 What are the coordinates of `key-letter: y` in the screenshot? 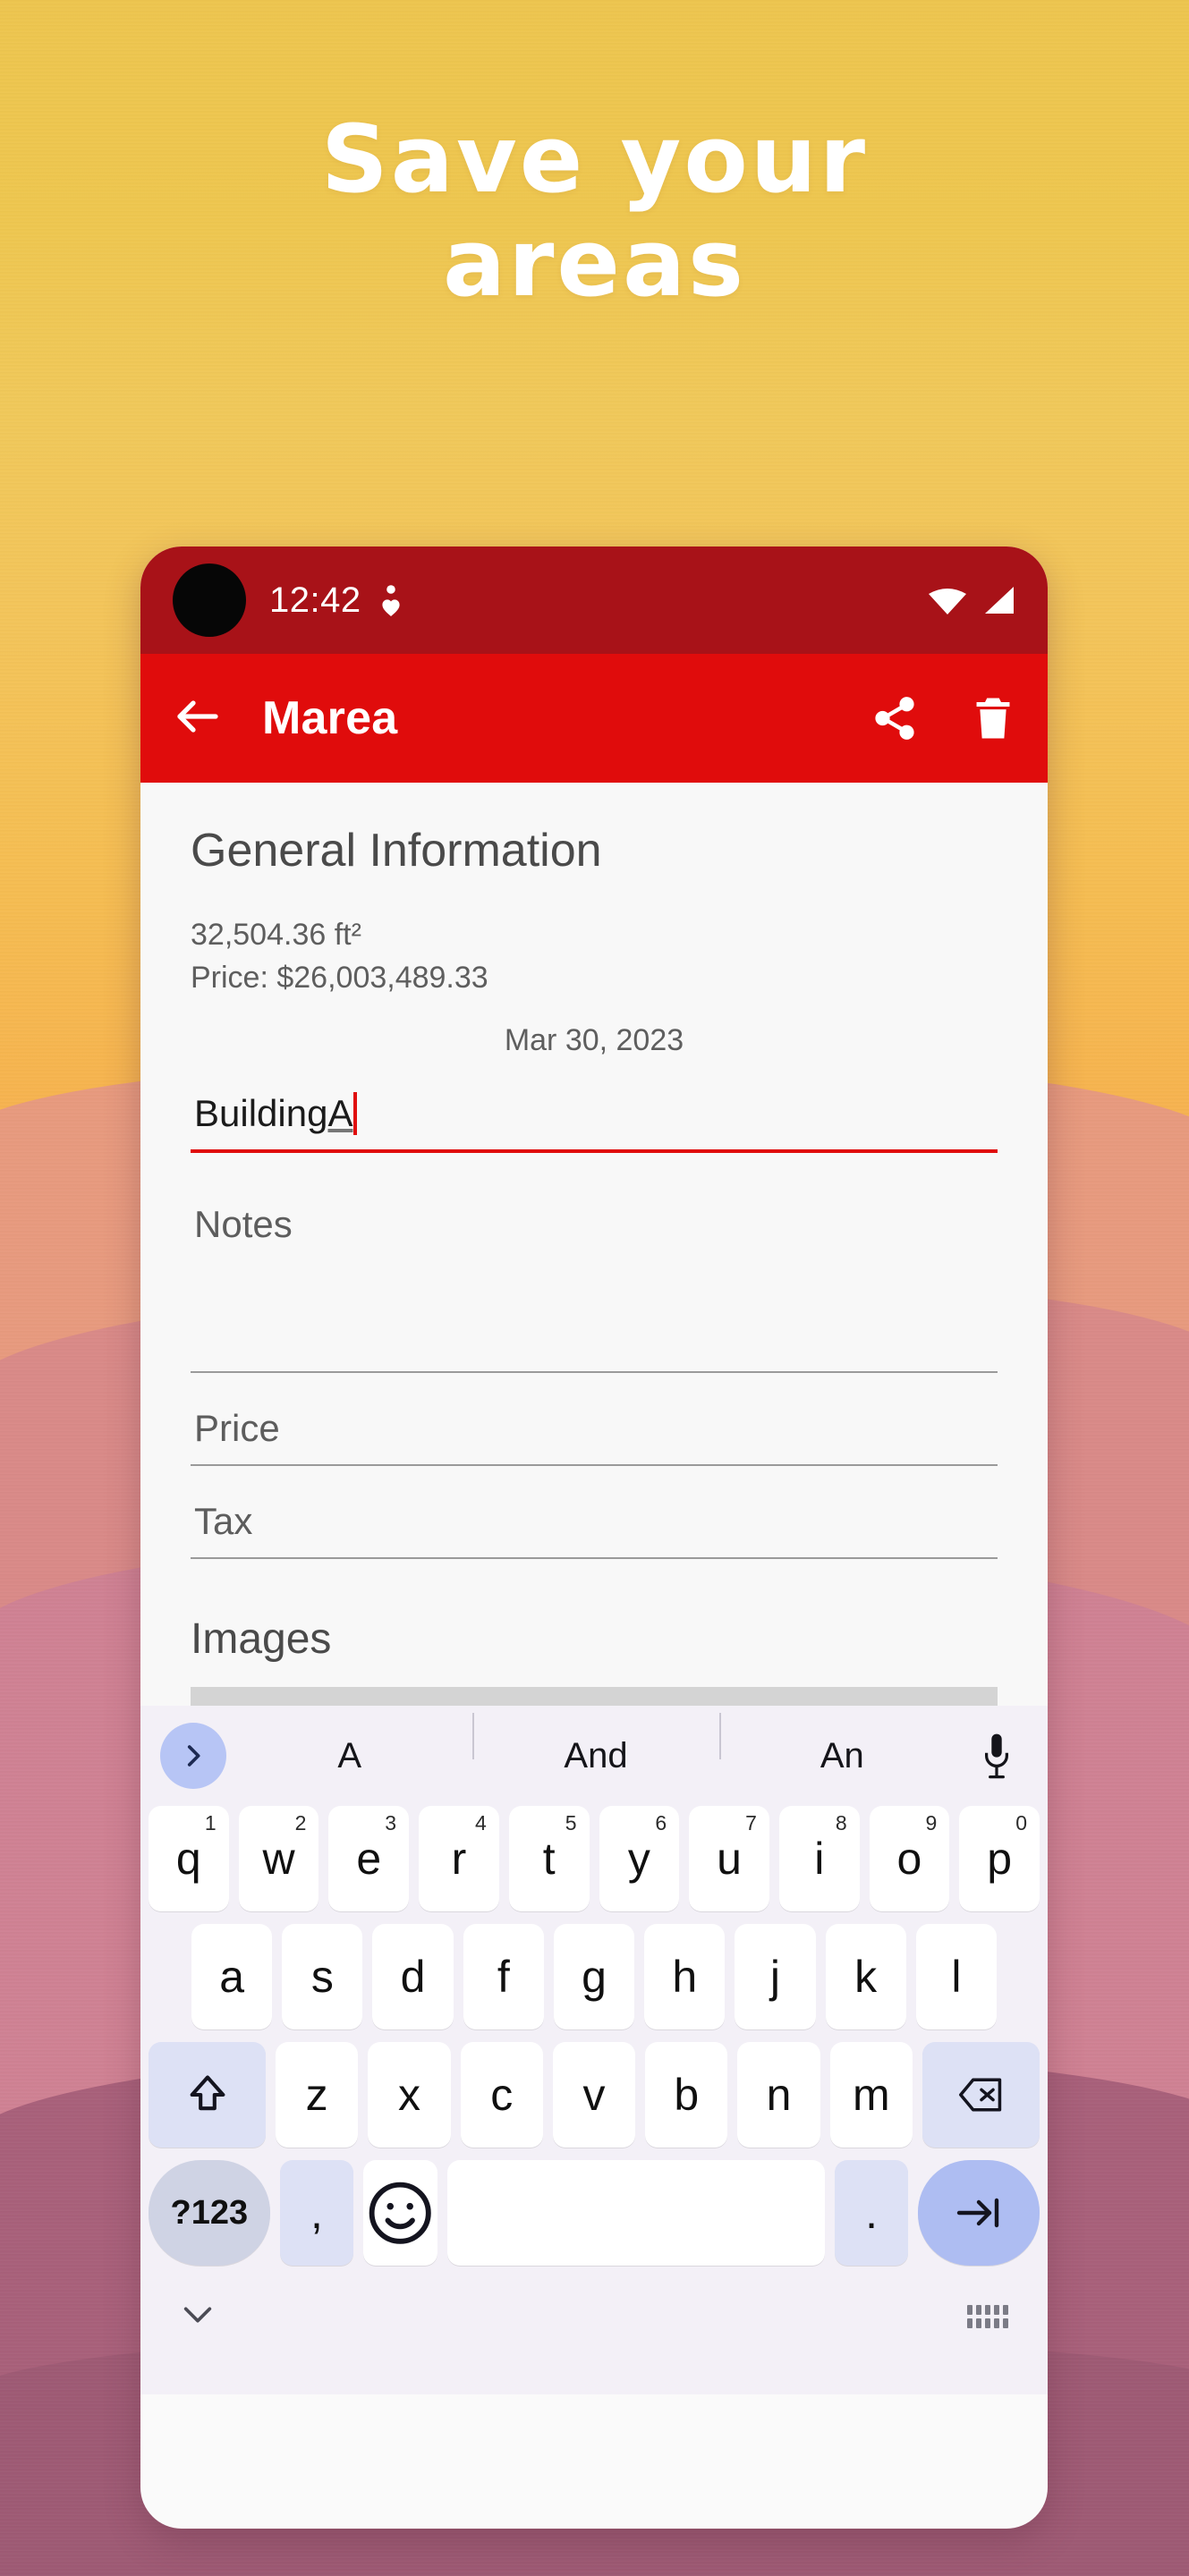 It's located at (638, 1859).